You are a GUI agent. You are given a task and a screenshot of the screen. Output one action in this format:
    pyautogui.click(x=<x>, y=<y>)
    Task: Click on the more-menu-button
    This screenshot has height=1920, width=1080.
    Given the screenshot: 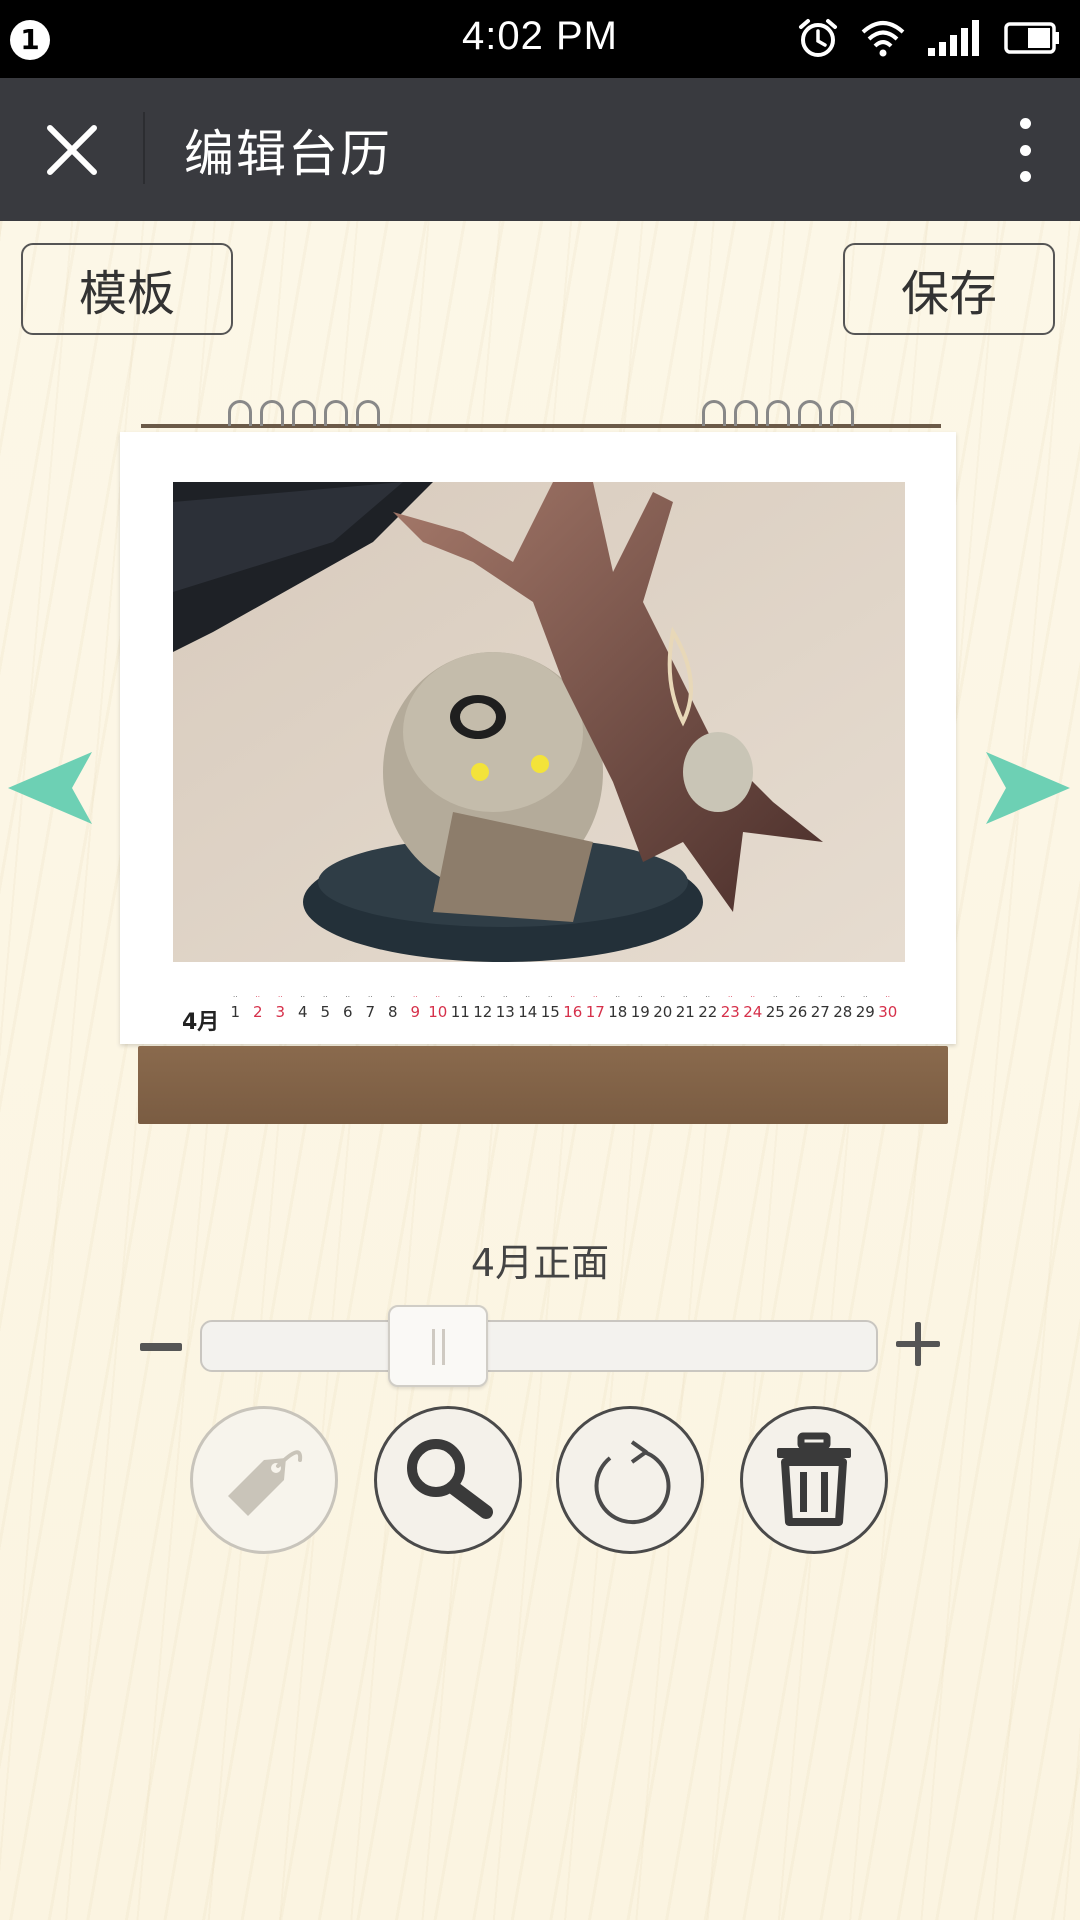 What is the action you would take?
    pyautogui.click(x=1025, y=150)
    